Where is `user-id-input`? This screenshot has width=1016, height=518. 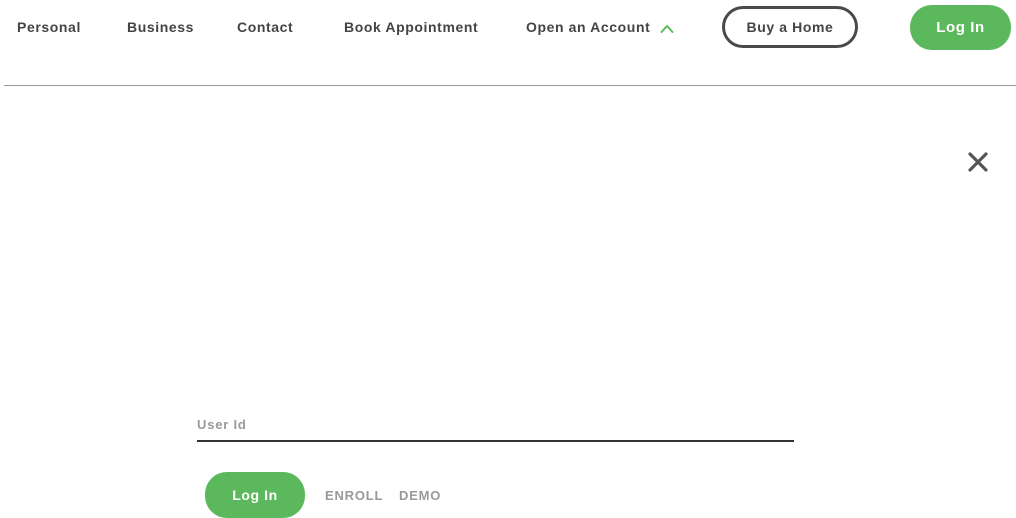 user-id-input is located at coordinates (495, 424).